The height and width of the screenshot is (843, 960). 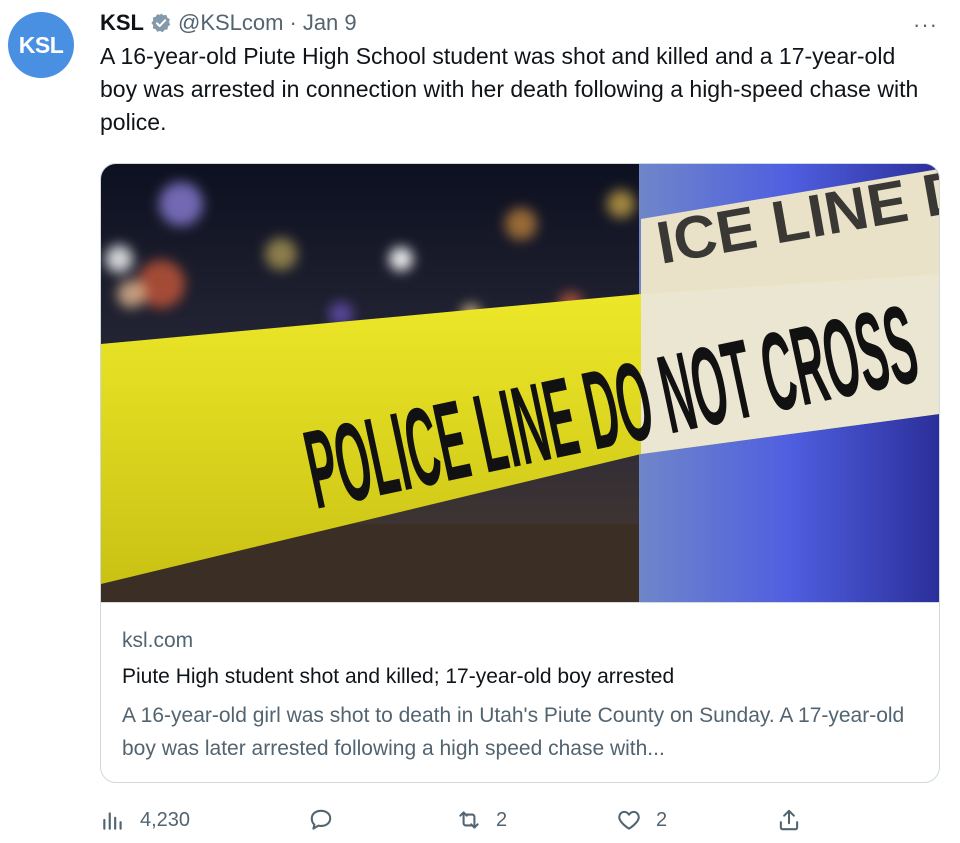 I want to click on like-count: 2, so click(x=662, y=819).